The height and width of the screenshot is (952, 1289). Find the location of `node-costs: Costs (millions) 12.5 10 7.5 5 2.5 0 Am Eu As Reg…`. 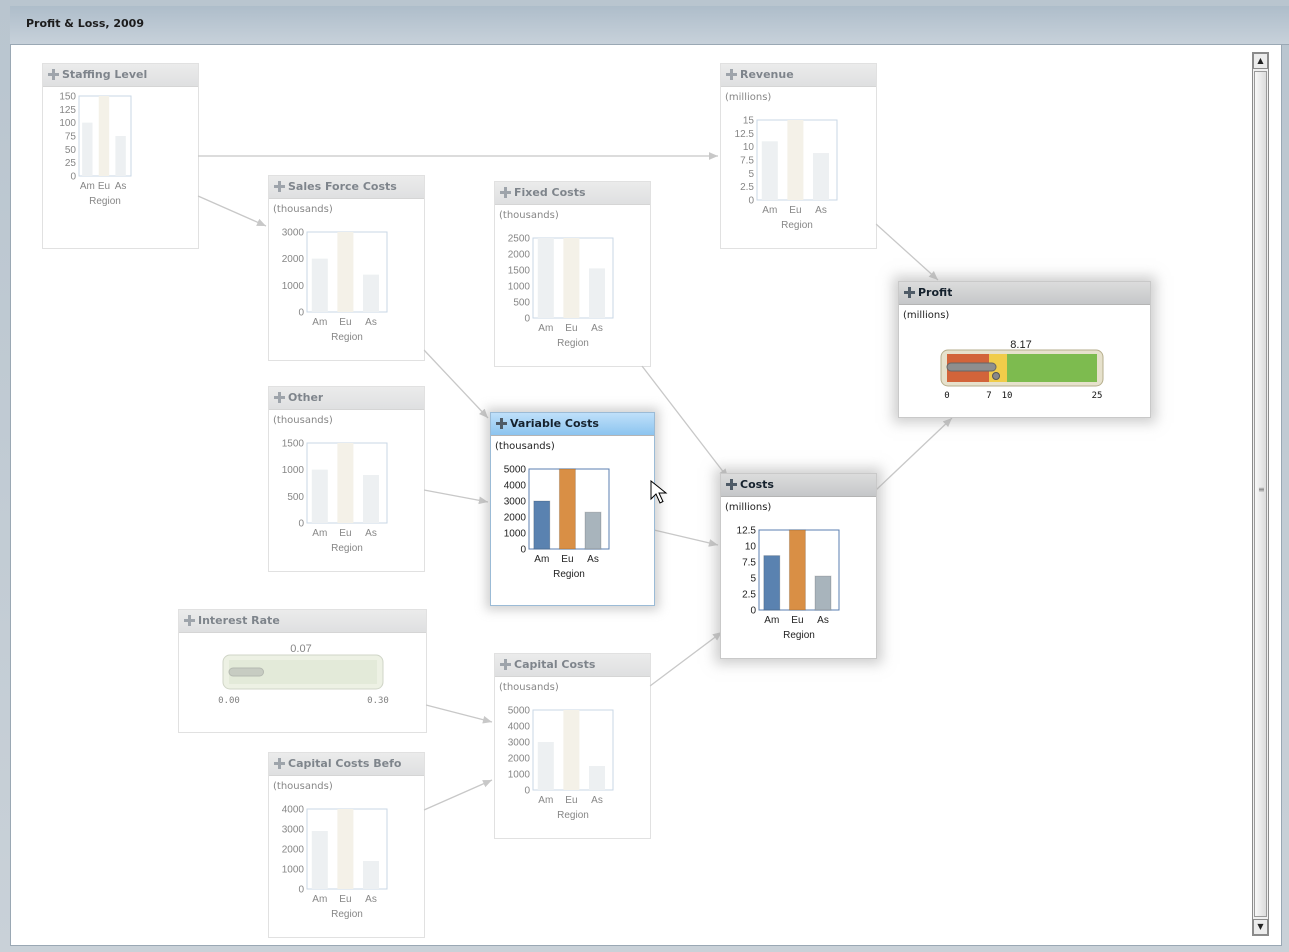

node-costs: Costs (millions) 12.5 10 7.5 5 2.5 0 Am Eu As Reg… is located at coordinates (798, 566).